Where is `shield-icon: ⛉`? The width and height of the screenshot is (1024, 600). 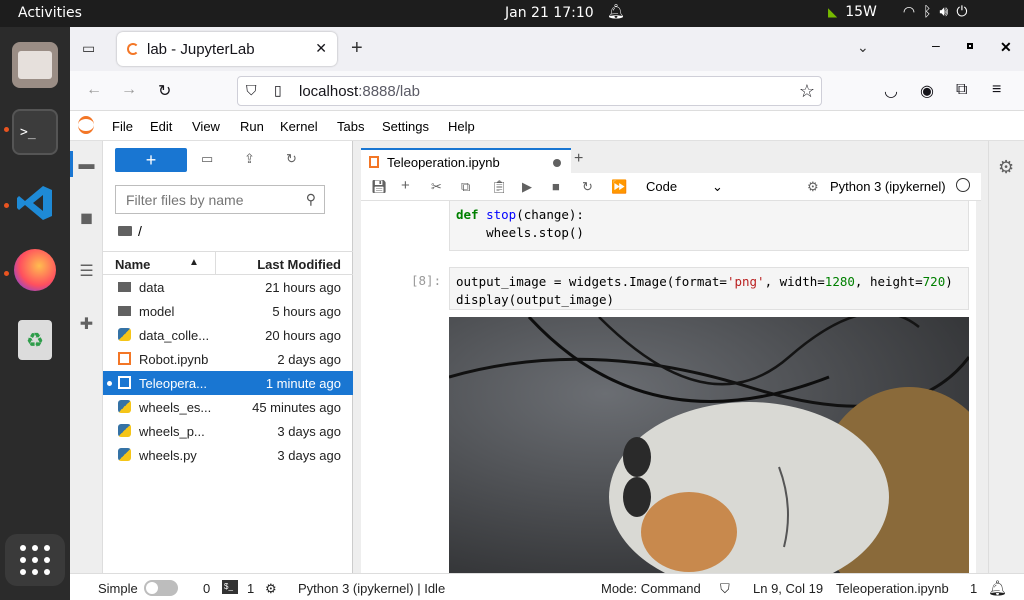 shield-icon: ⛉ is located at coordinates (725, 589).